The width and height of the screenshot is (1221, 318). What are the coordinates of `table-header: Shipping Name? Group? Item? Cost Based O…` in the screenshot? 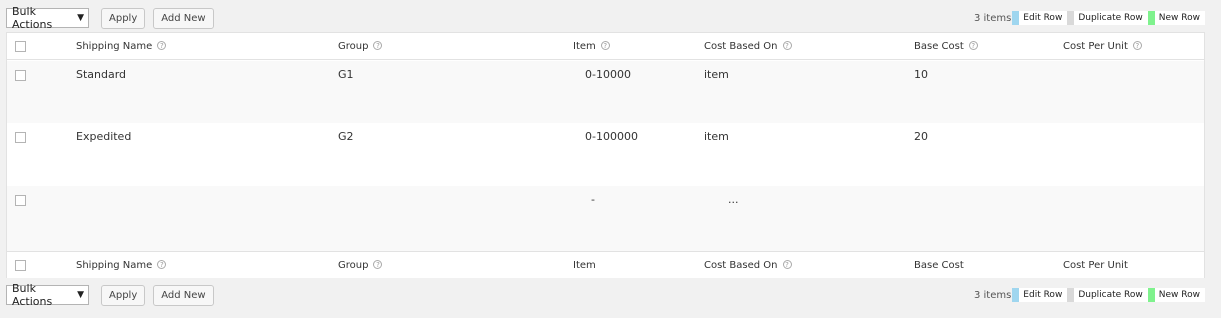 It's located at (605, 46).